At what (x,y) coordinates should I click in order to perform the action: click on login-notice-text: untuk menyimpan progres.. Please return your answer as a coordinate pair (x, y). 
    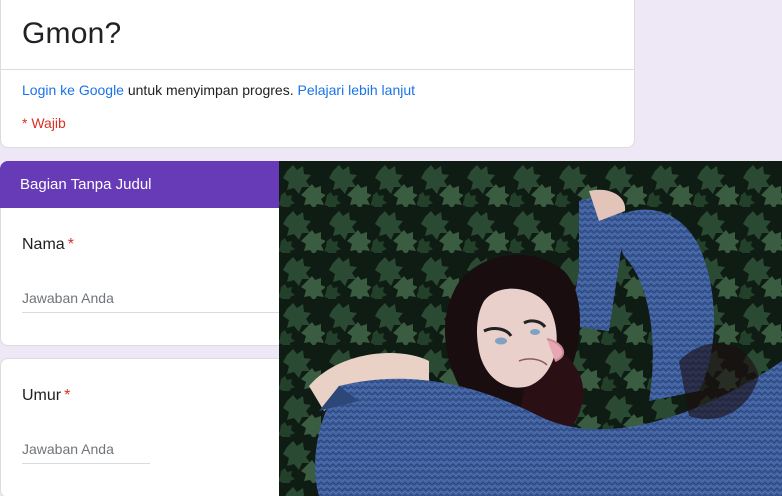
    Looking at the image, I should click on (210, 90).